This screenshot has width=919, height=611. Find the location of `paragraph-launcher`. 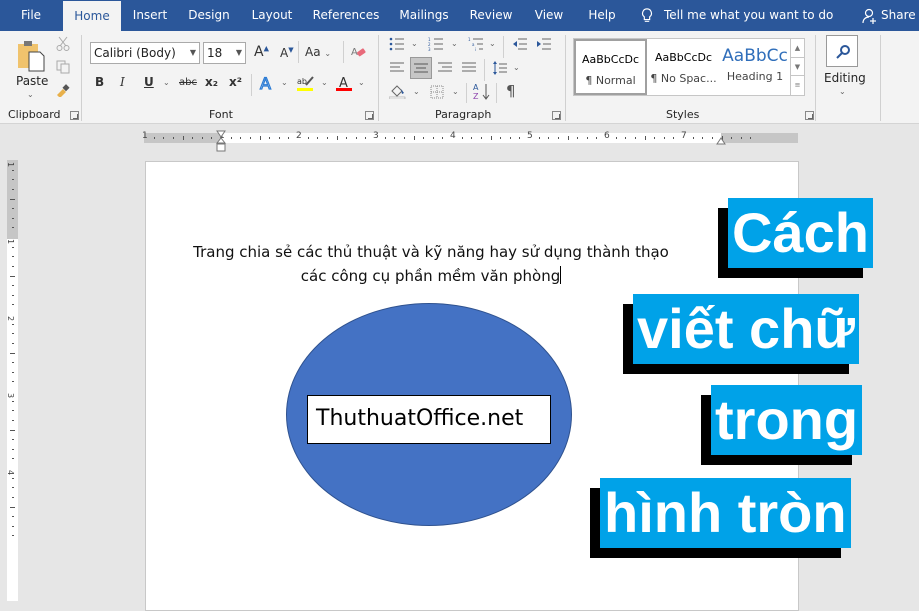

paragraph-launcher is located at coordinates (556, 115).